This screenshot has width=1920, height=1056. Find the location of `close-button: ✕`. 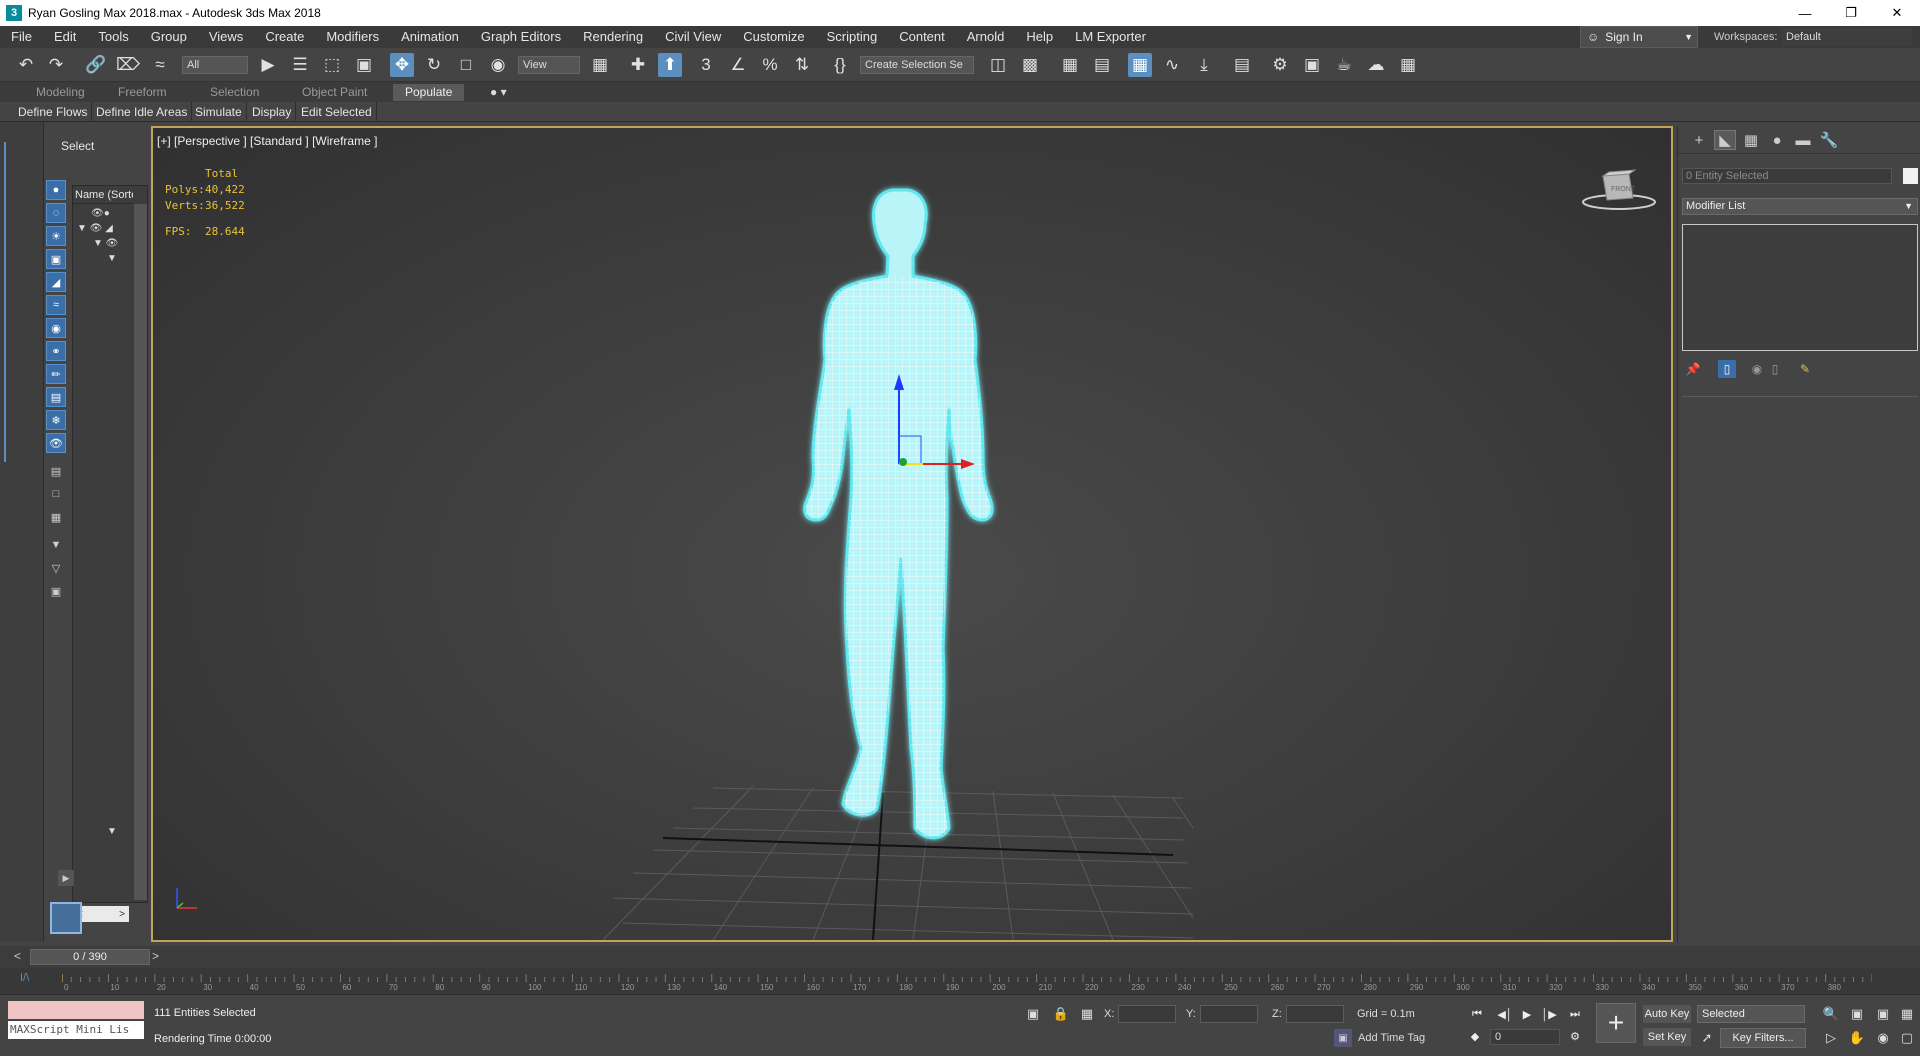

close-button: ✕ is located at coordinates (1897, 13).